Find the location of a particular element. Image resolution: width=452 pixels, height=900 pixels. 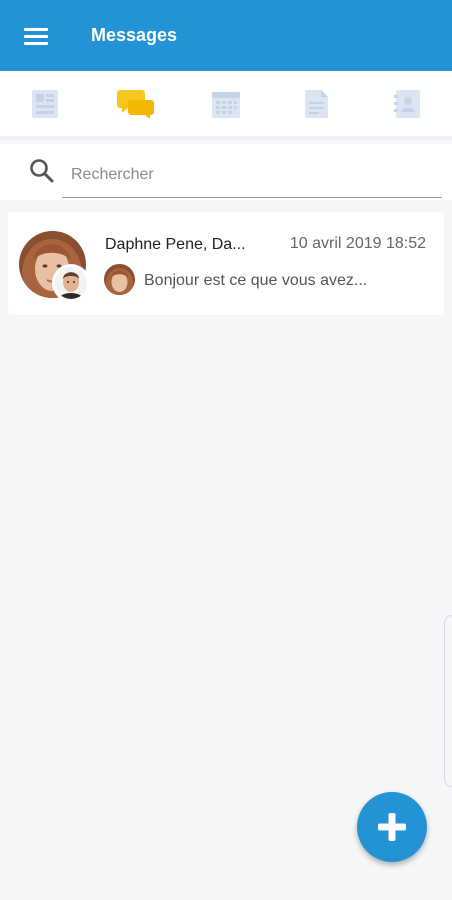

search-bar is located at coordinates (226, 172).